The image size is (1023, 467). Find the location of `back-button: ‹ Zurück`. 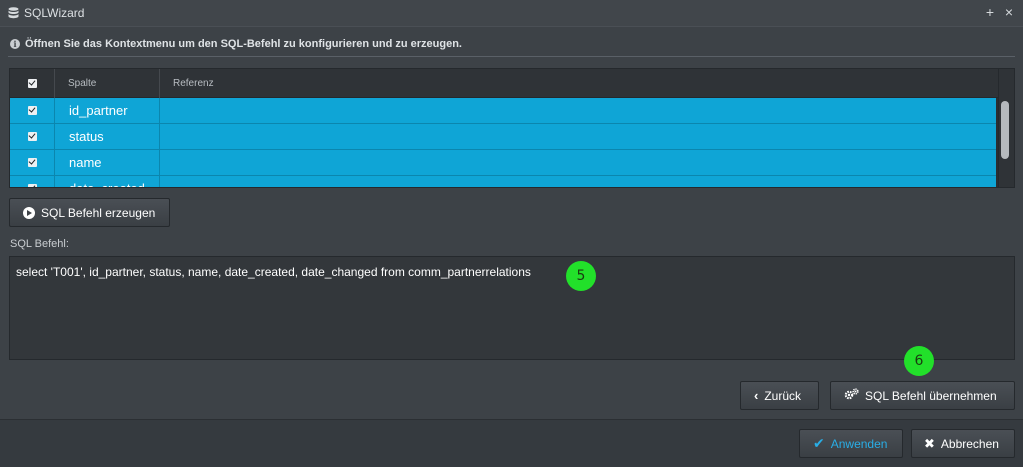

back-button: ‹ Zurück is located at coordinates (779, 395).